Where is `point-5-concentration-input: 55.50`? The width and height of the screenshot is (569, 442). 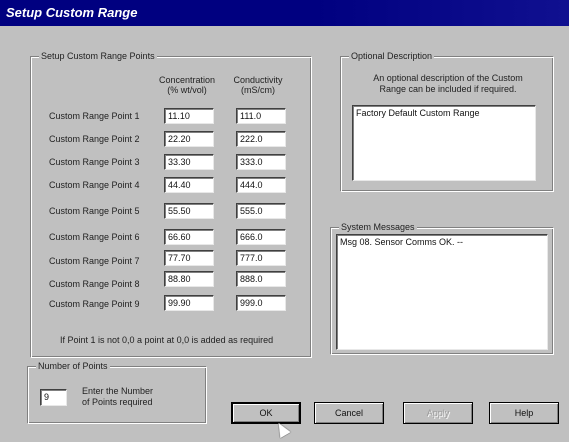
point-5-concentration-input: 55.50 is located at coordinates (189, 211).